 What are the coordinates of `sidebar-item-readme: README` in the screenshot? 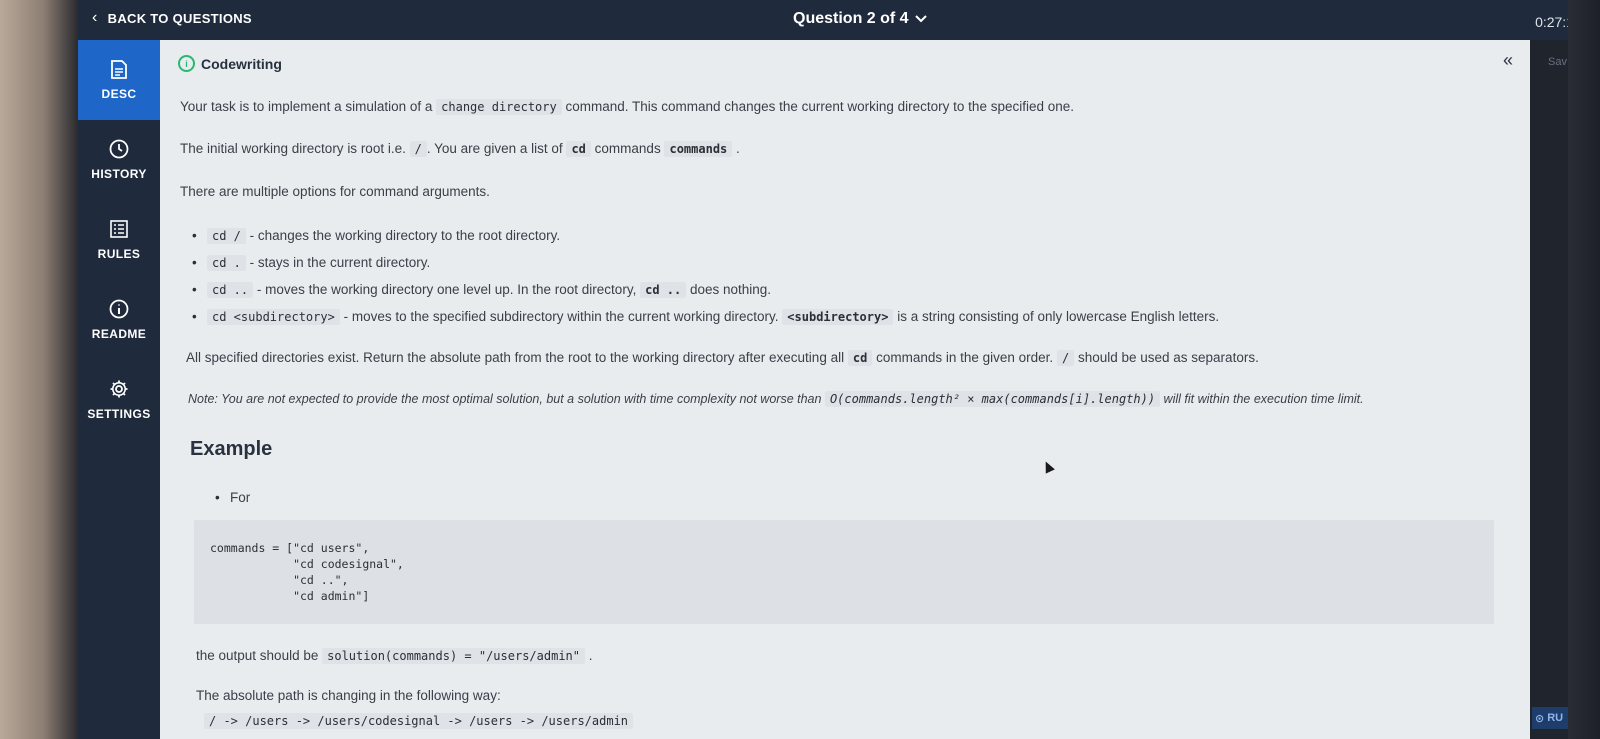 It's located at (119, 320).